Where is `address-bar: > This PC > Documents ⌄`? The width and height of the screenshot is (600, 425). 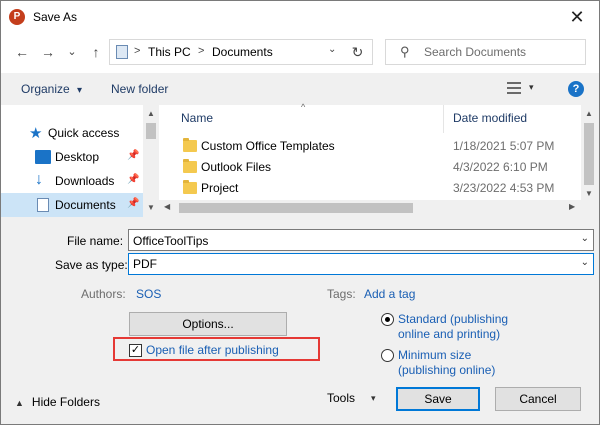
address-bar: > This PC > Documents ⌄ is located at coordinates (241, 52).